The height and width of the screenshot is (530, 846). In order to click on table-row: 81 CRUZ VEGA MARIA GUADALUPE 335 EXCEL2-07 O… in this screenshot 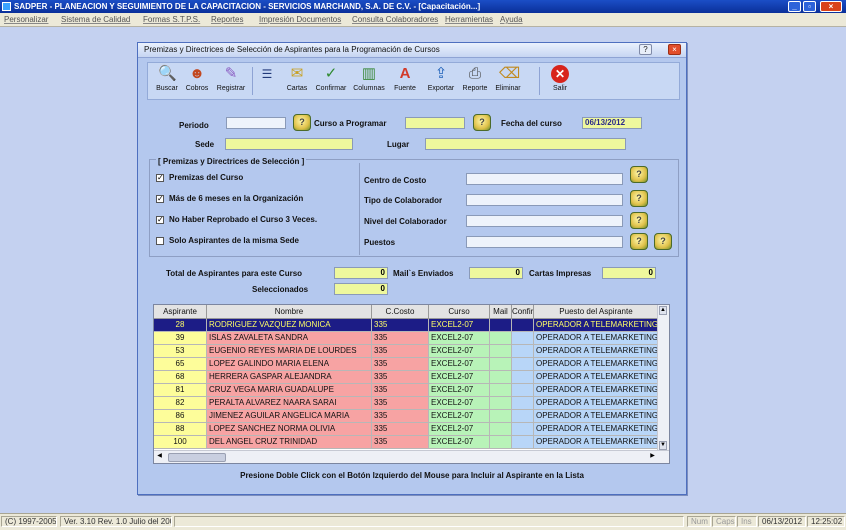, I will do `click(406, 390)`.